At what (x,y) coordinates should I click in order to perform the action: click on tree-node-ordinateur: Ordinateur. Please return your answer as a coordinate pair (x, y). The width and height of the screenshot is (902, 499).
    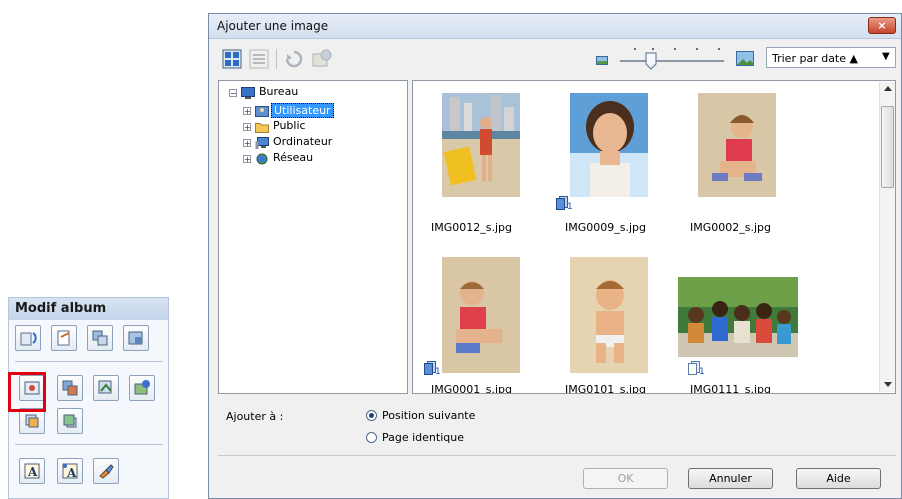
    Looking at the image, I should click on (302, 141).